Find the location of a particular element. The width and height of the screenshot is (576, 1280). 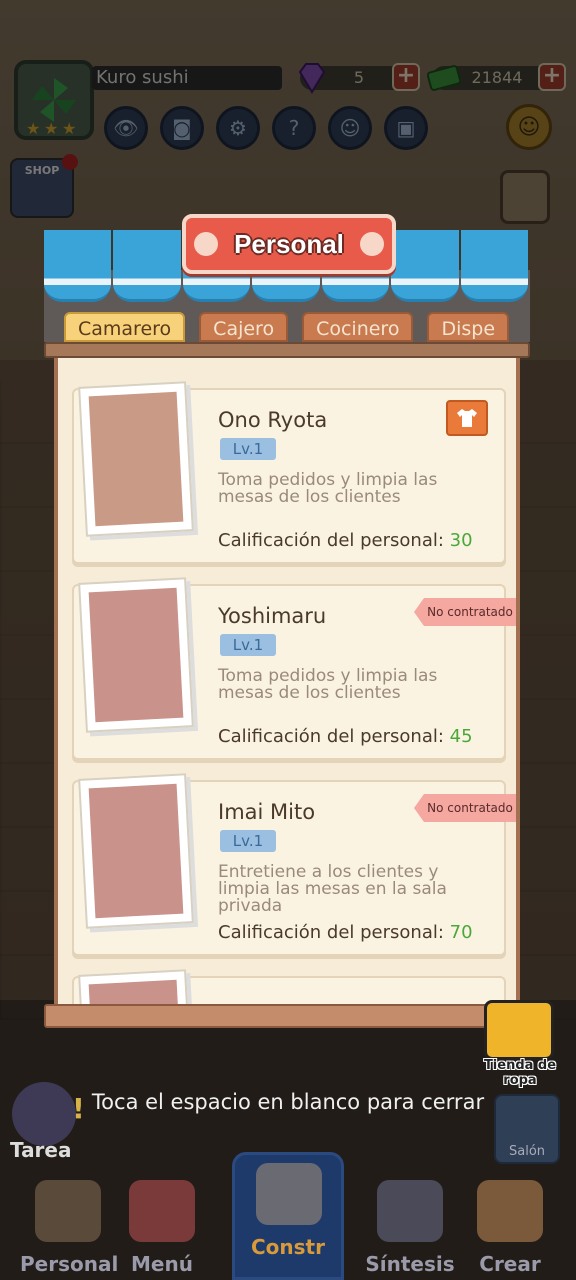

chef-avatar-icon is located at coordinates (44, 1114).